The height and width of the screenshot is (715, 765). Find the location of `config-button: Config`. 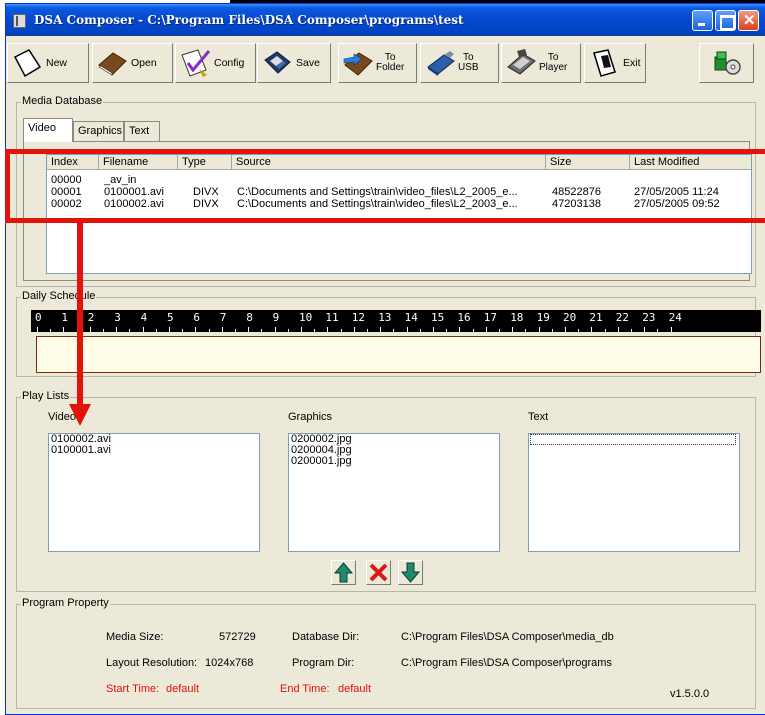

config-button: Config is located at coordinates (215, 63).